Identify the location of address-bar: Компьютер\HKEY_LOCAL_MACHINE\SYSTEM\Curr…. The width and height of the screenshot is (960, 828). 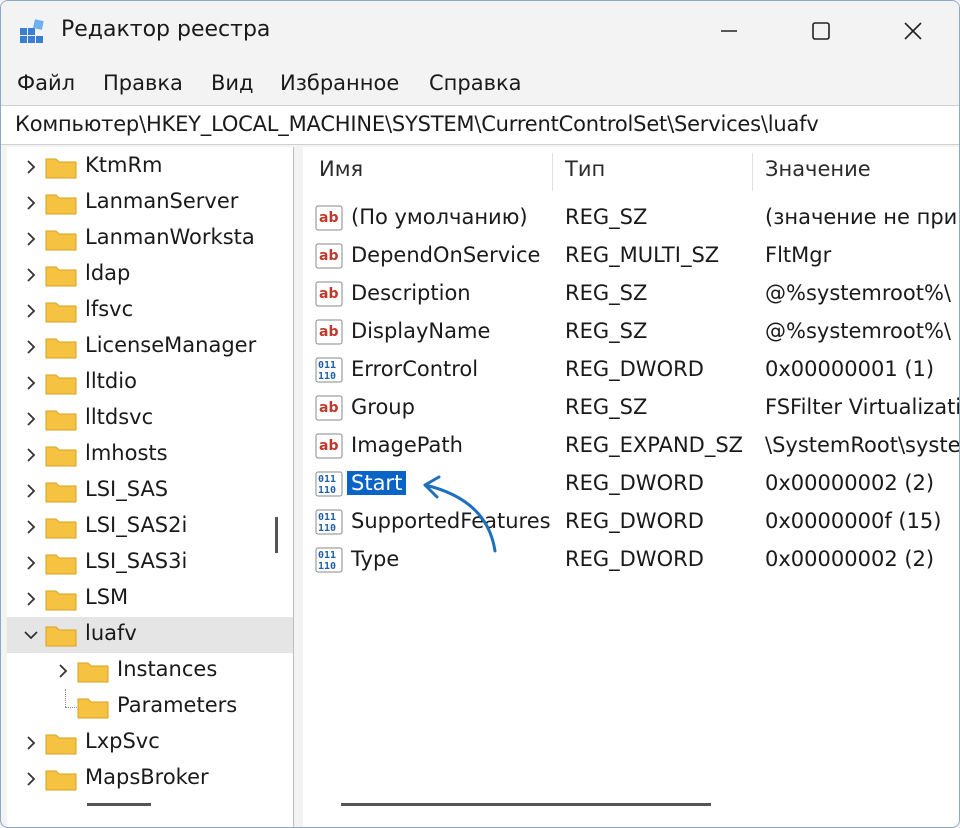
(480, 125).